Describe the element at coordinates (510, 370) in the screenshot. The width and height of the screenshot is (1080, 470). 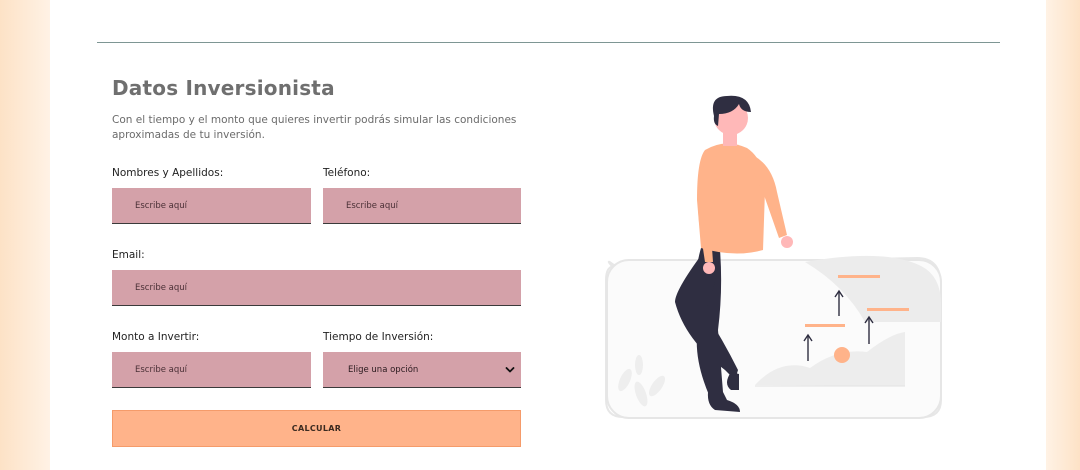
I see `chevron-down-icon` at that location.